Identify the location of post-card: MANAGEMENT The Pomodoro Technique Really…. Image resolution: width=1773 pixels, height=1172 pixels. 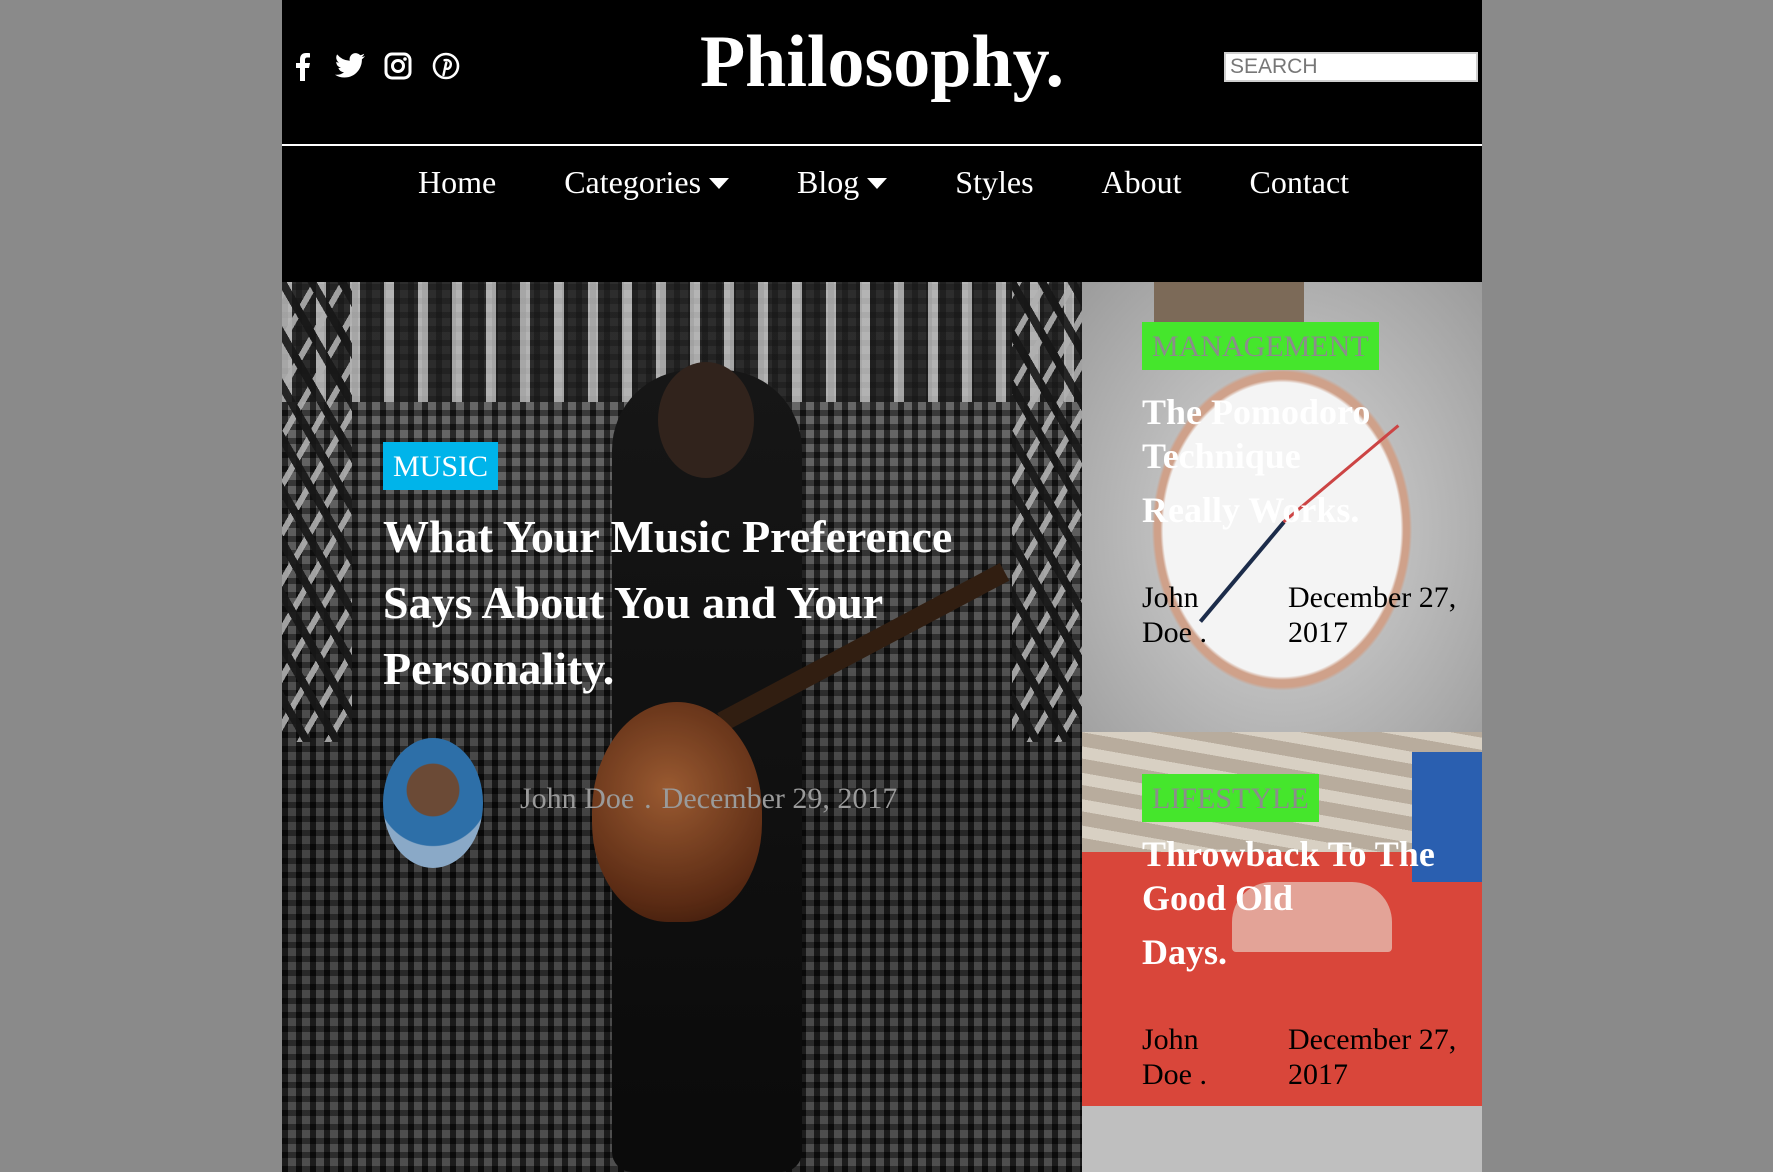
(1282, 507).